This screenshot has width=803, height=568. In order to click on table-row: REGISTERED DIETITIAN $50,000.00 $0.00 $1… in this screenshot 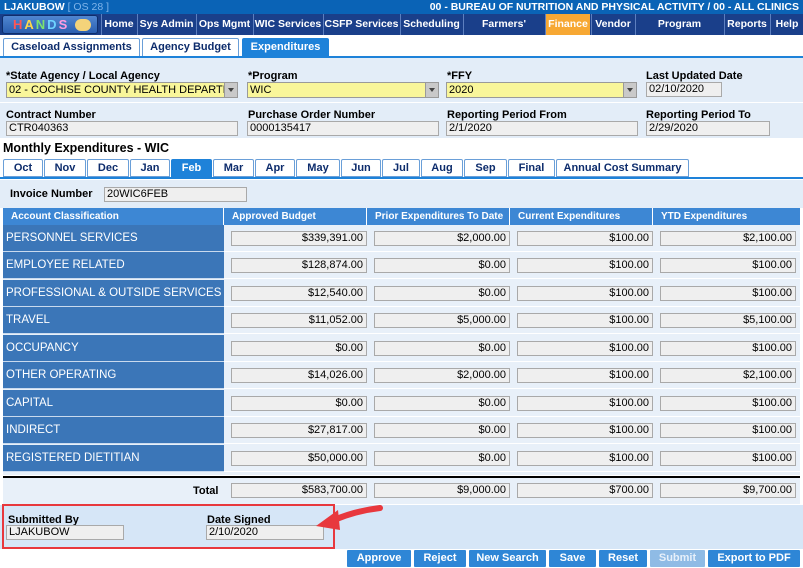, I will do `click(401, 458)`.